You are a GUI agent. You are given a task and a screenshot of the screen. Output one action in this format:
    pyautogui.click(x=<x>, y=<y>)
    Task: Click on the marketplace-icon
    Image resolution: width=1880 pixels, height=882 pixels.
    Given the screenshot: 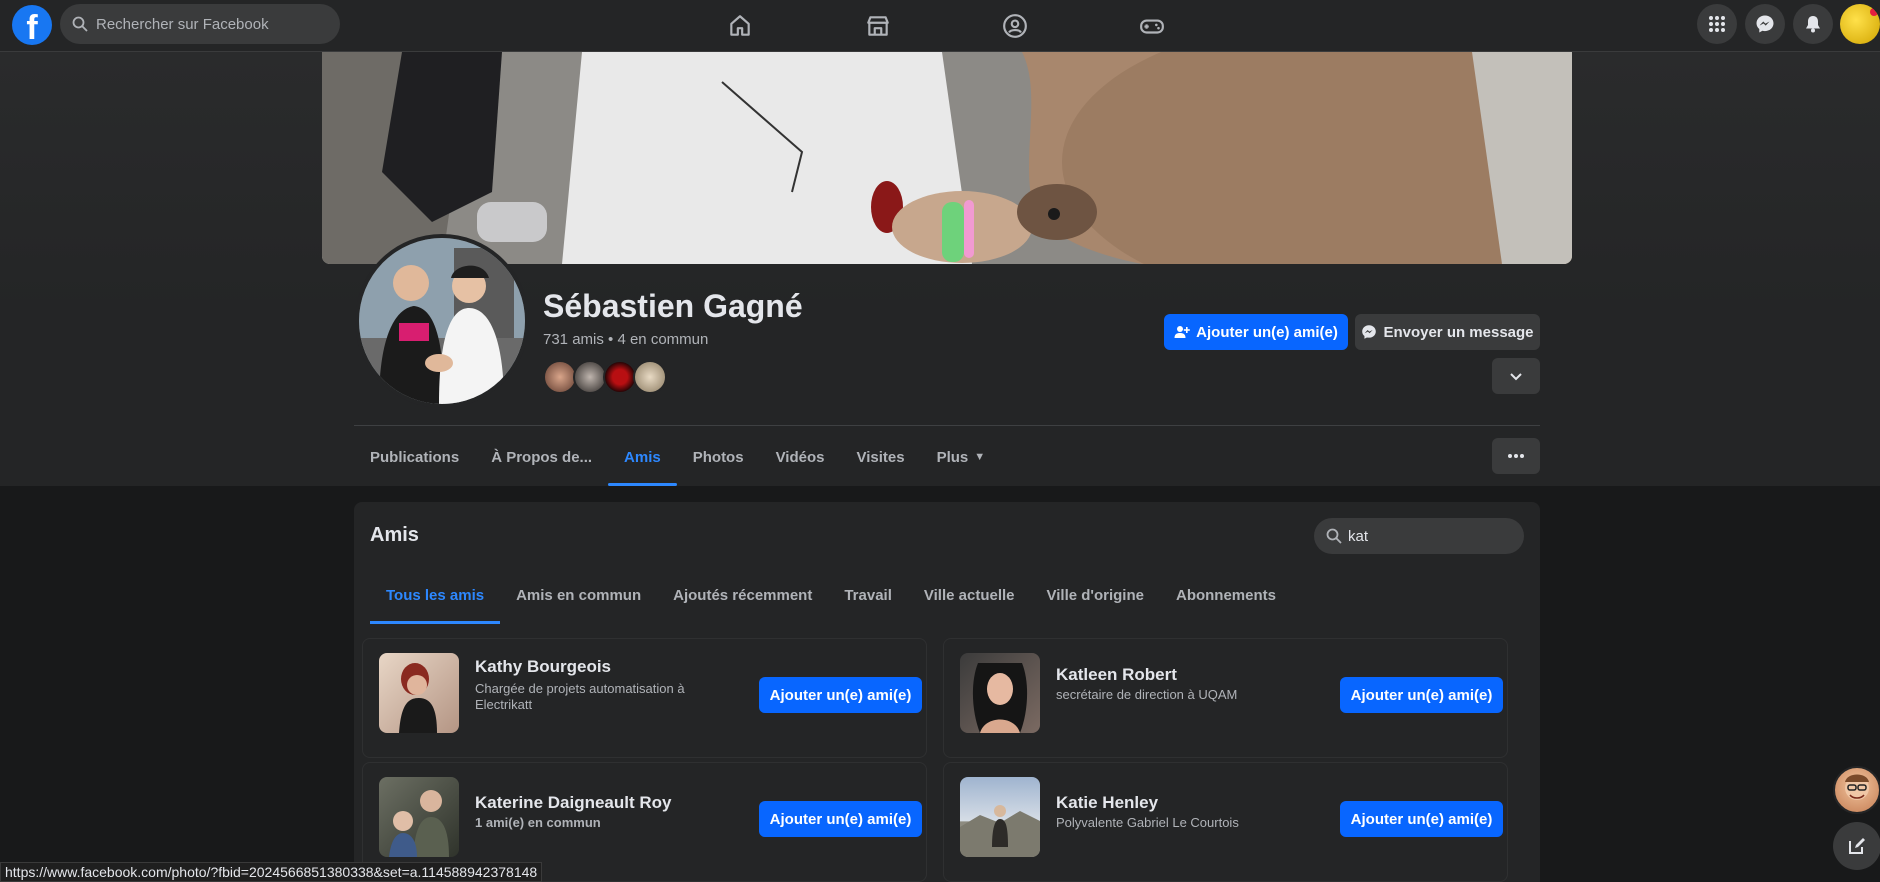 What is the action you would take?
    pyautogui.click(x=878, y=26)
    